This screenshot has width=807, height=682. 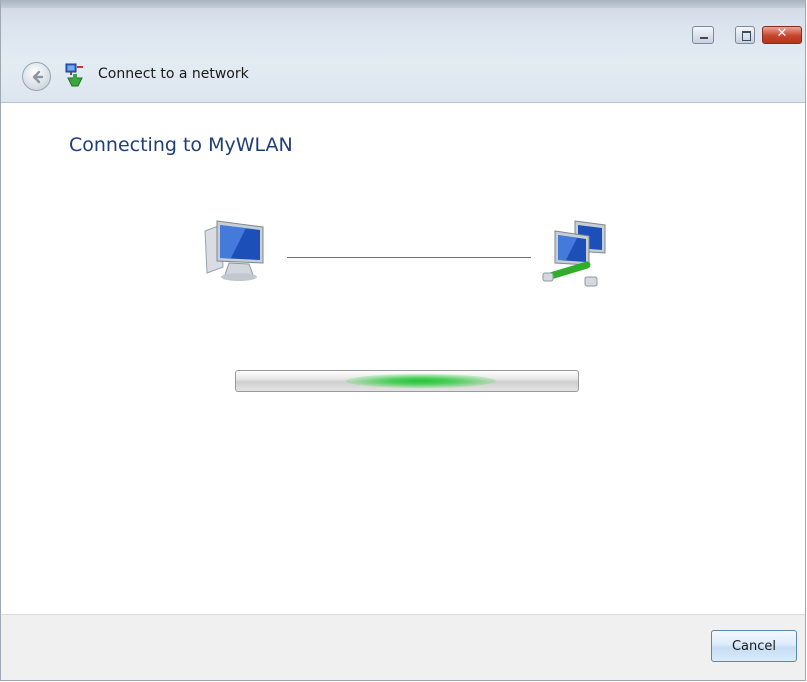 I want to click on progress-glow, so click(x=421, y=381).